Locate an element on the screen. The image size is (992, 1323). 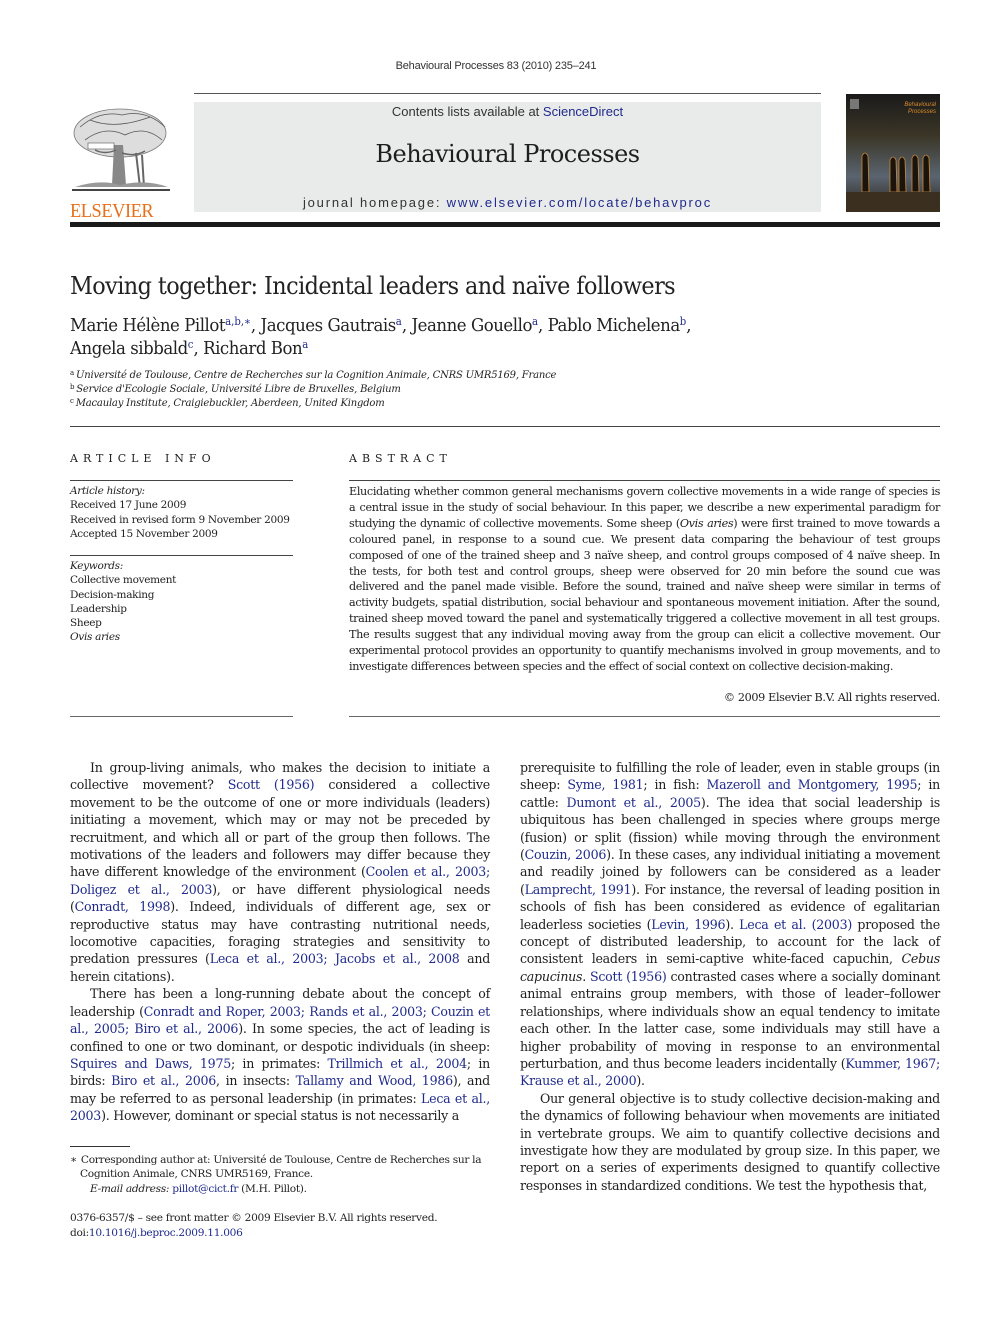
article-history-label: Article history: is located at coordinates (107, 491).